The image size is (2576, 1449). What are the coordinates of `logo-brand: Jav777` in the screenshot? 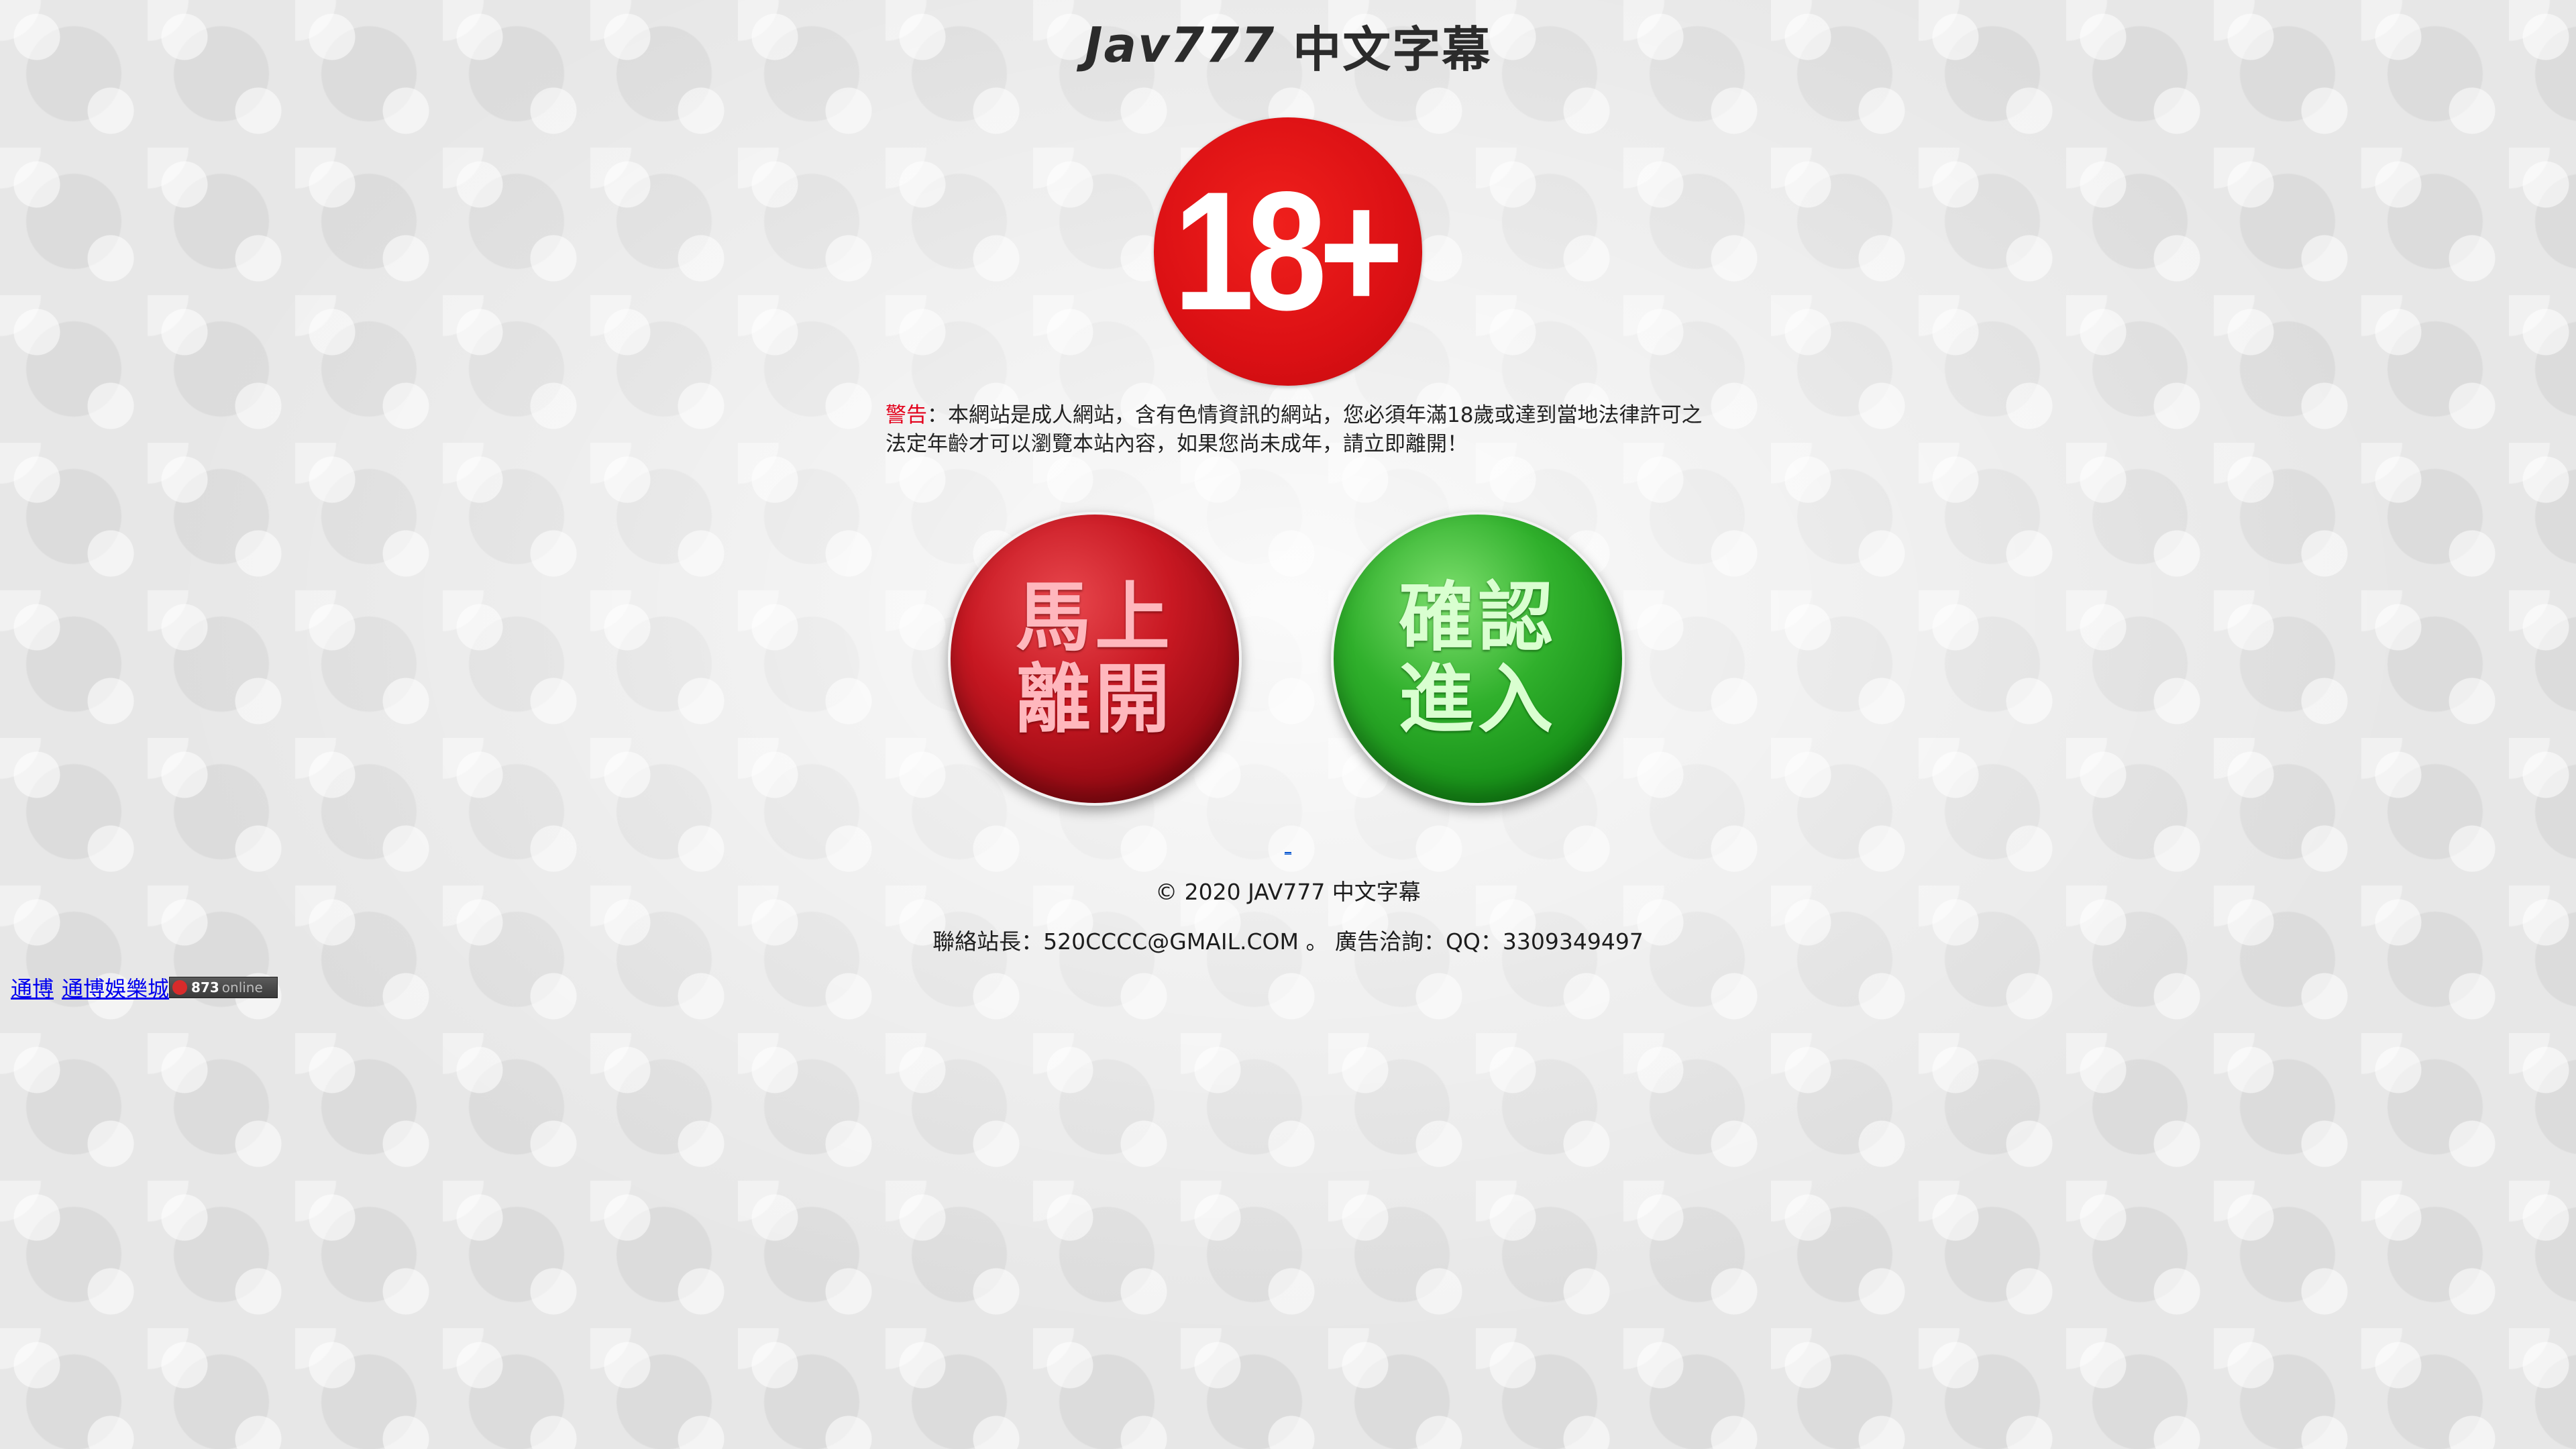 It's located at (1180, 45).